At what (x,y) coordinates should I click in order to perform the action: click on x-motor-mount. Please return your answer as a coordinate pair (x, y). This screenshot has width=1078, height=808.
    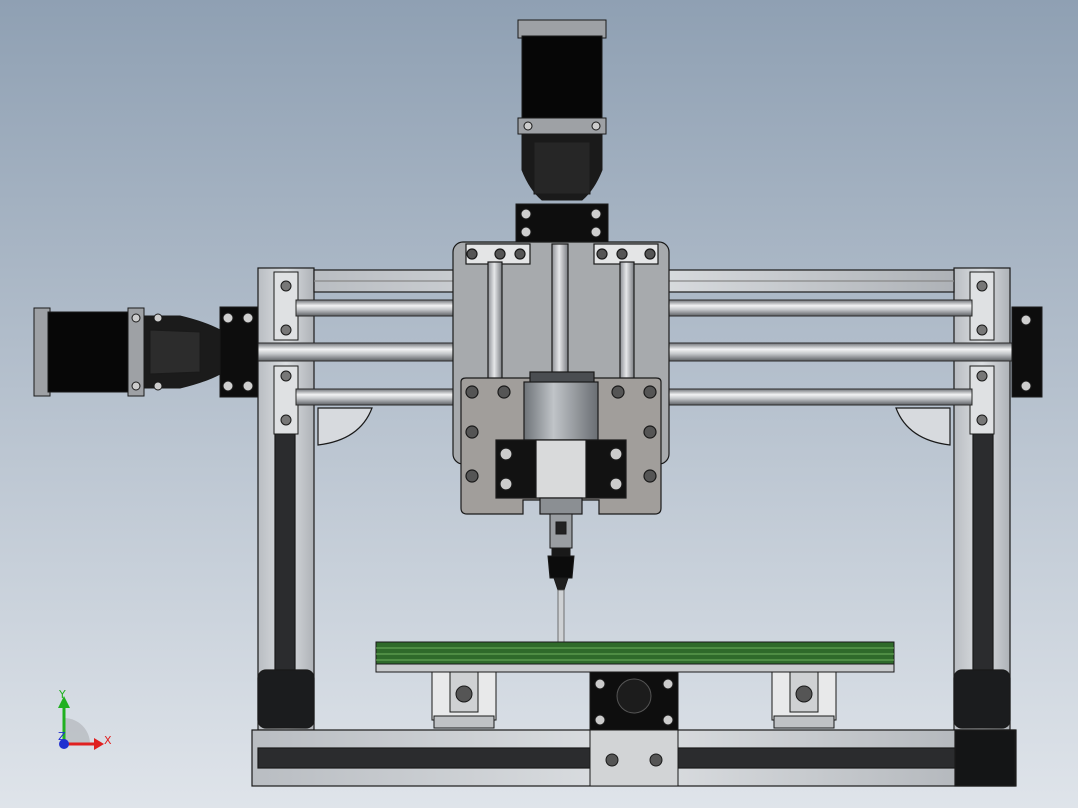
    Looking at the image, I should click on (239, 352).